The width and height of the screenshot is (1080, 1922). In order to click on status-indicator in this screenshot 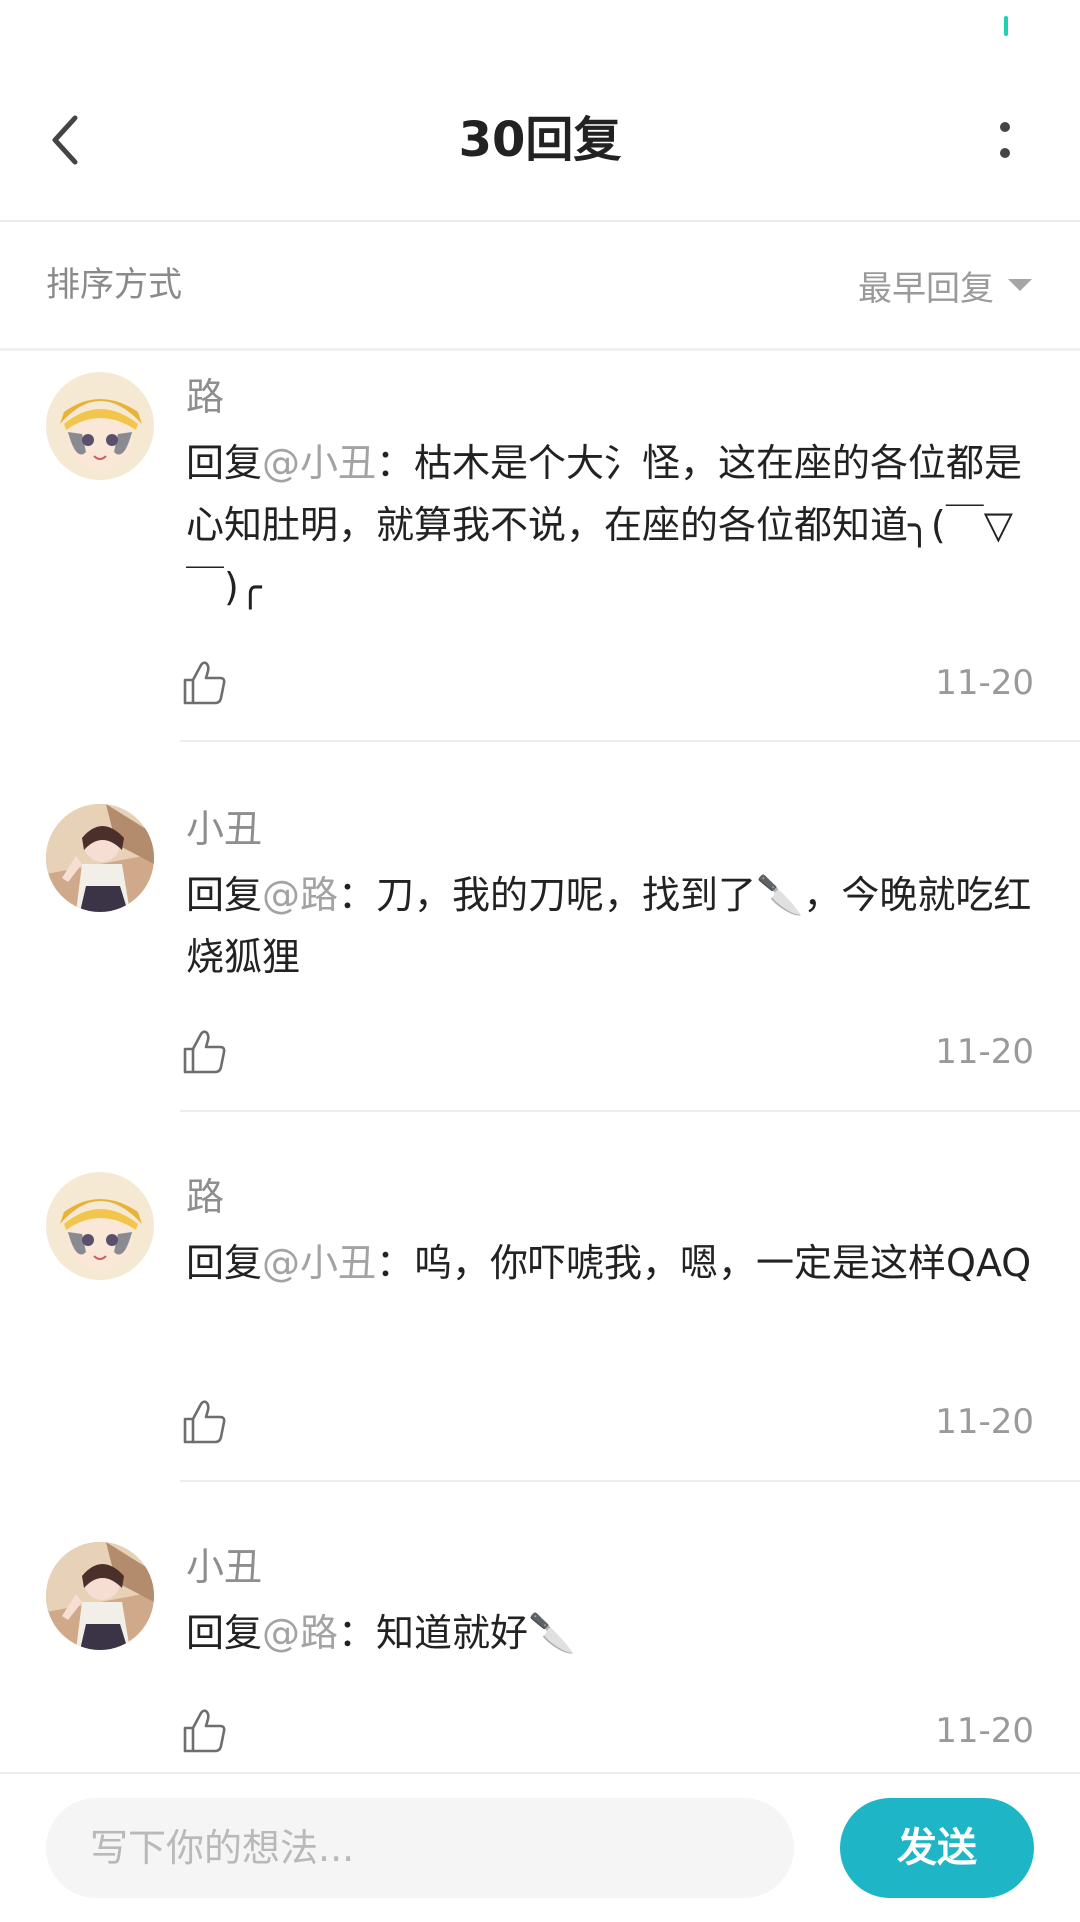, I will do `click(1006, 26)`.